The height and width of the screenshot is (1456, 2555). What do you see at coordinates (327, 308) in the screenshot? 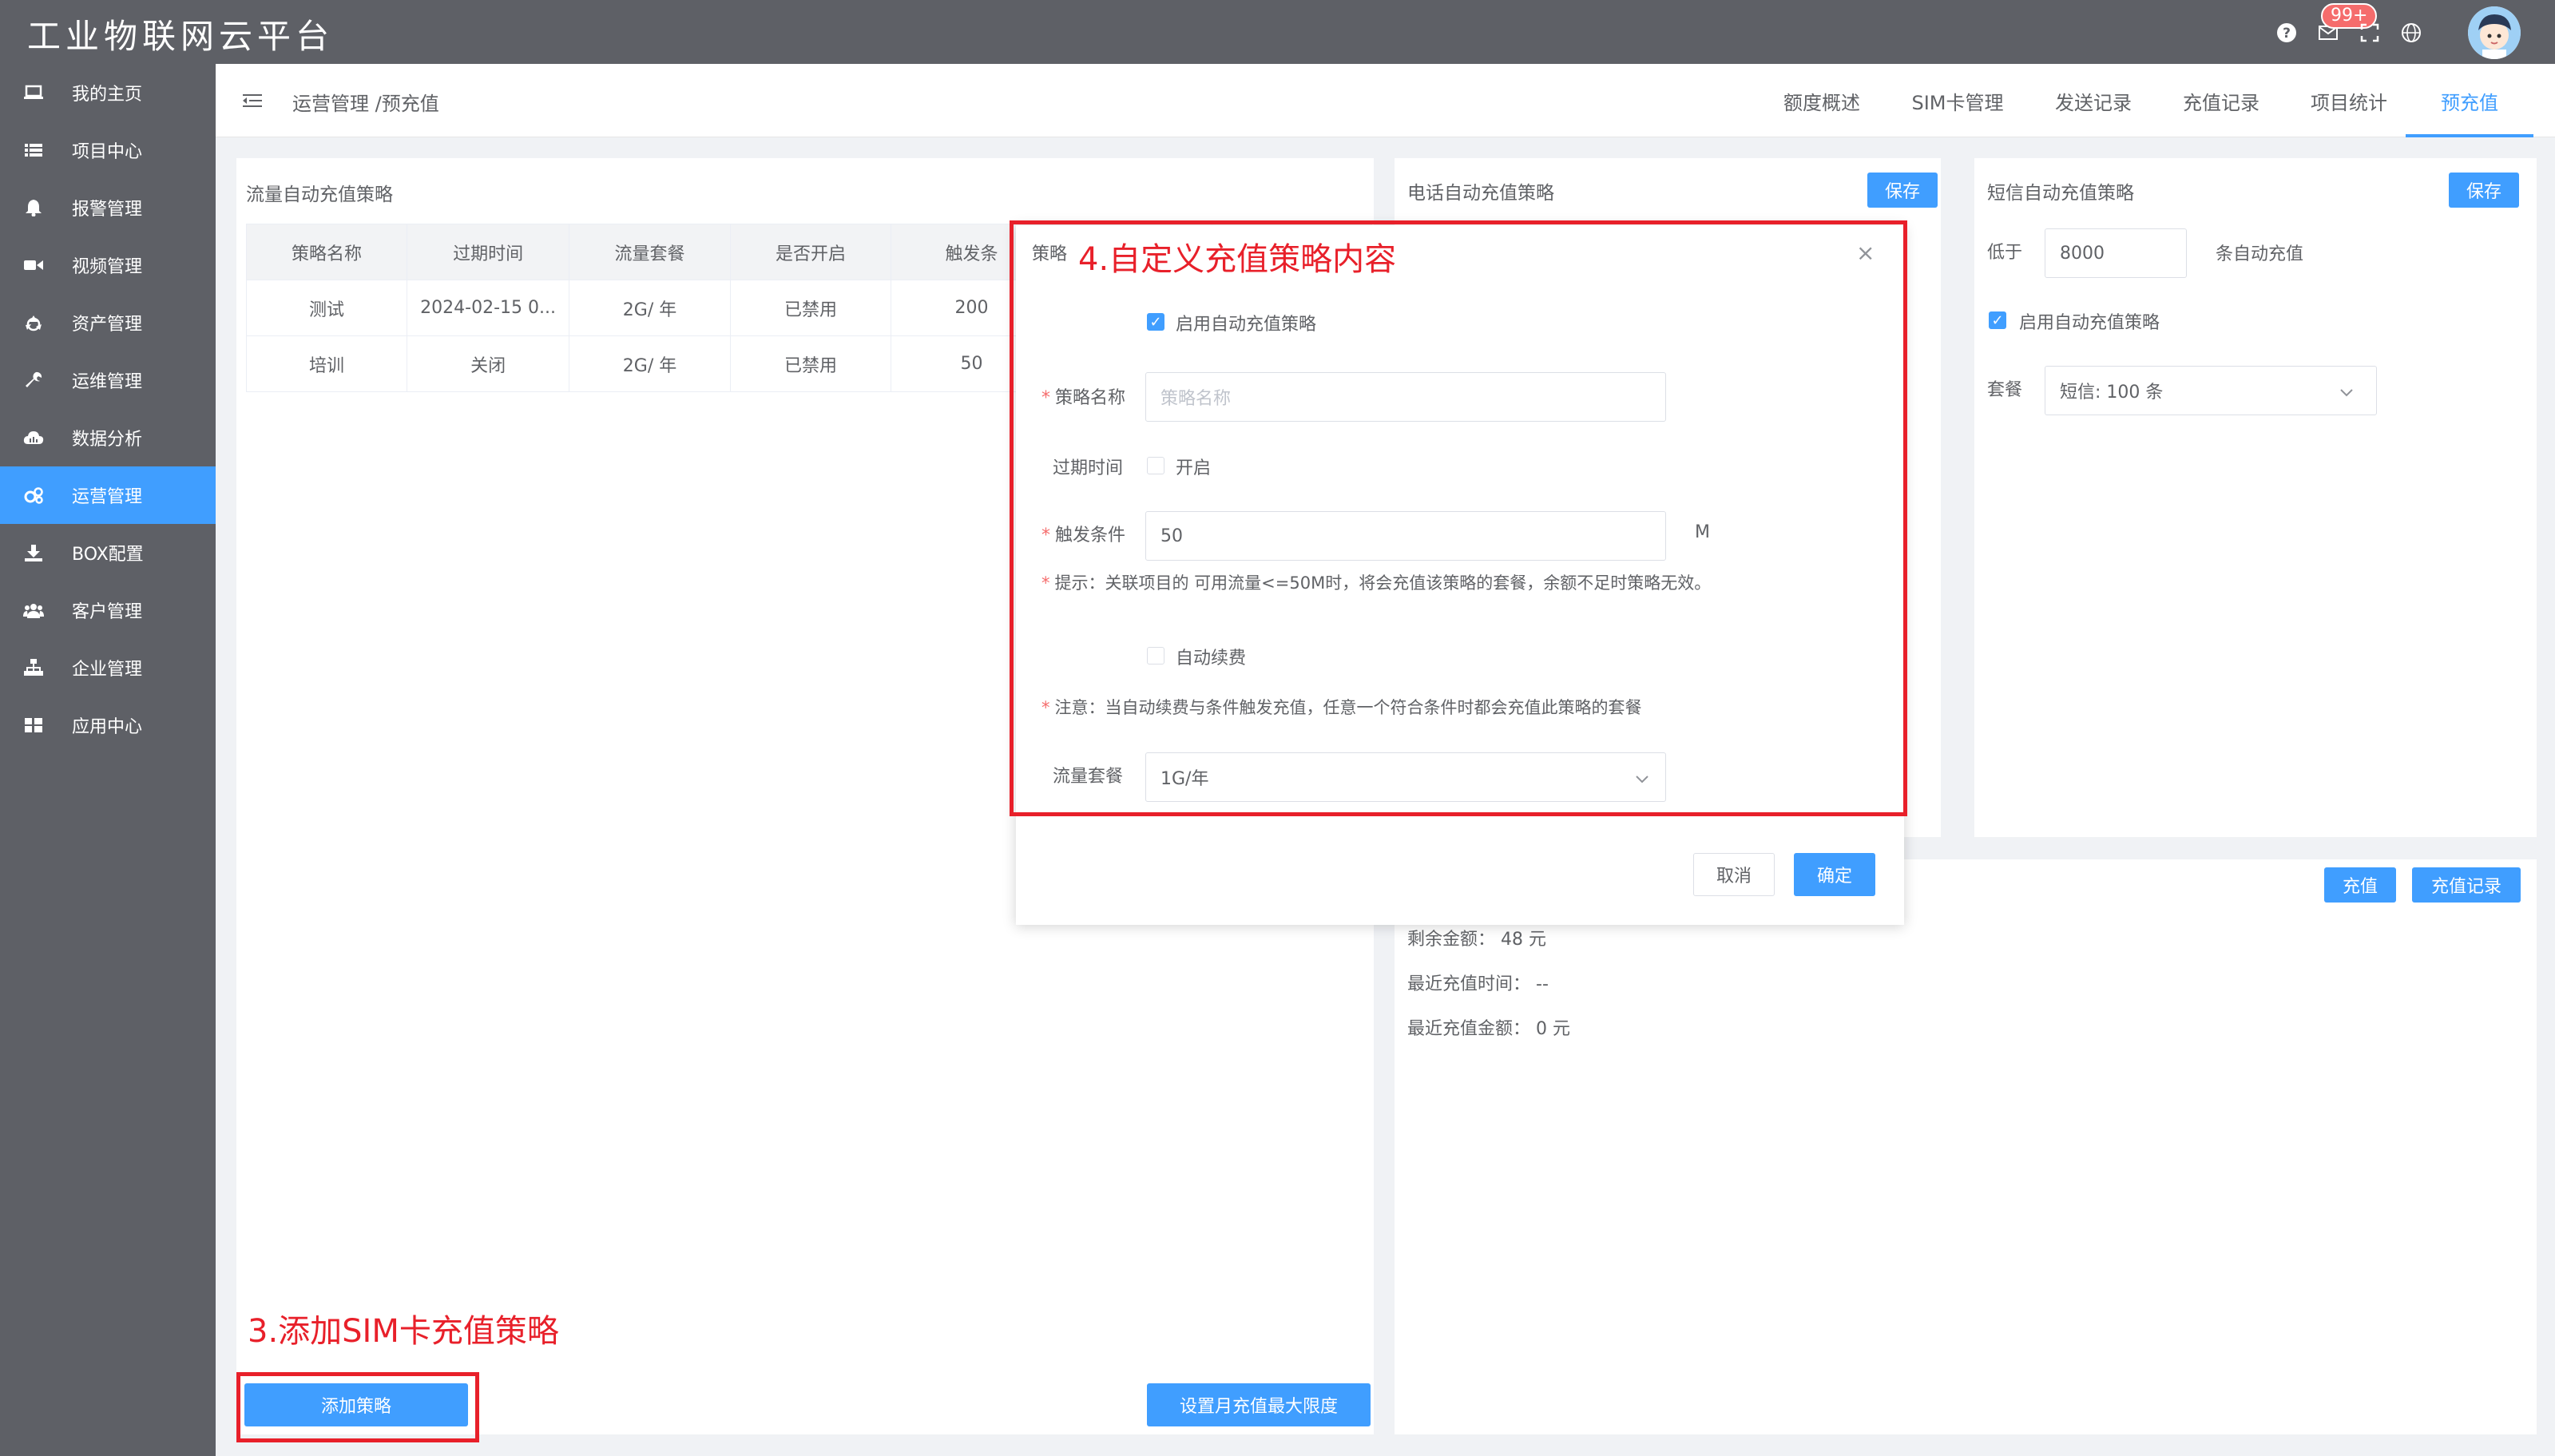
I see `table-cell: 测试` at bounding box center [327, 308].